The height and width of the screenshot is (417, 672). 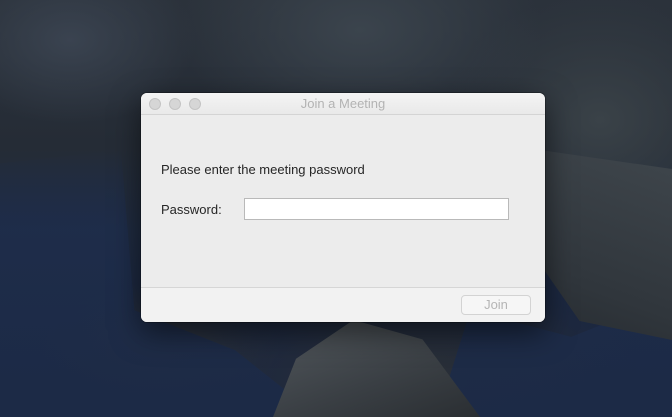 What do you see at coordinates (343, 304) in the screenshot?
I see `dialog-footer: Join` at bounding box center [343, 304].